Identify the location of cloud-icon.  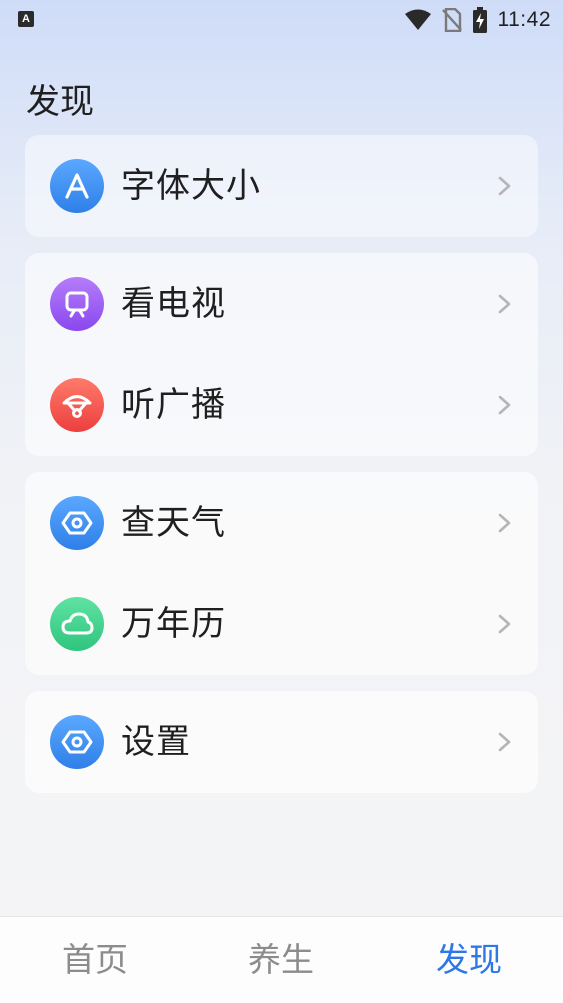
(77, 624).